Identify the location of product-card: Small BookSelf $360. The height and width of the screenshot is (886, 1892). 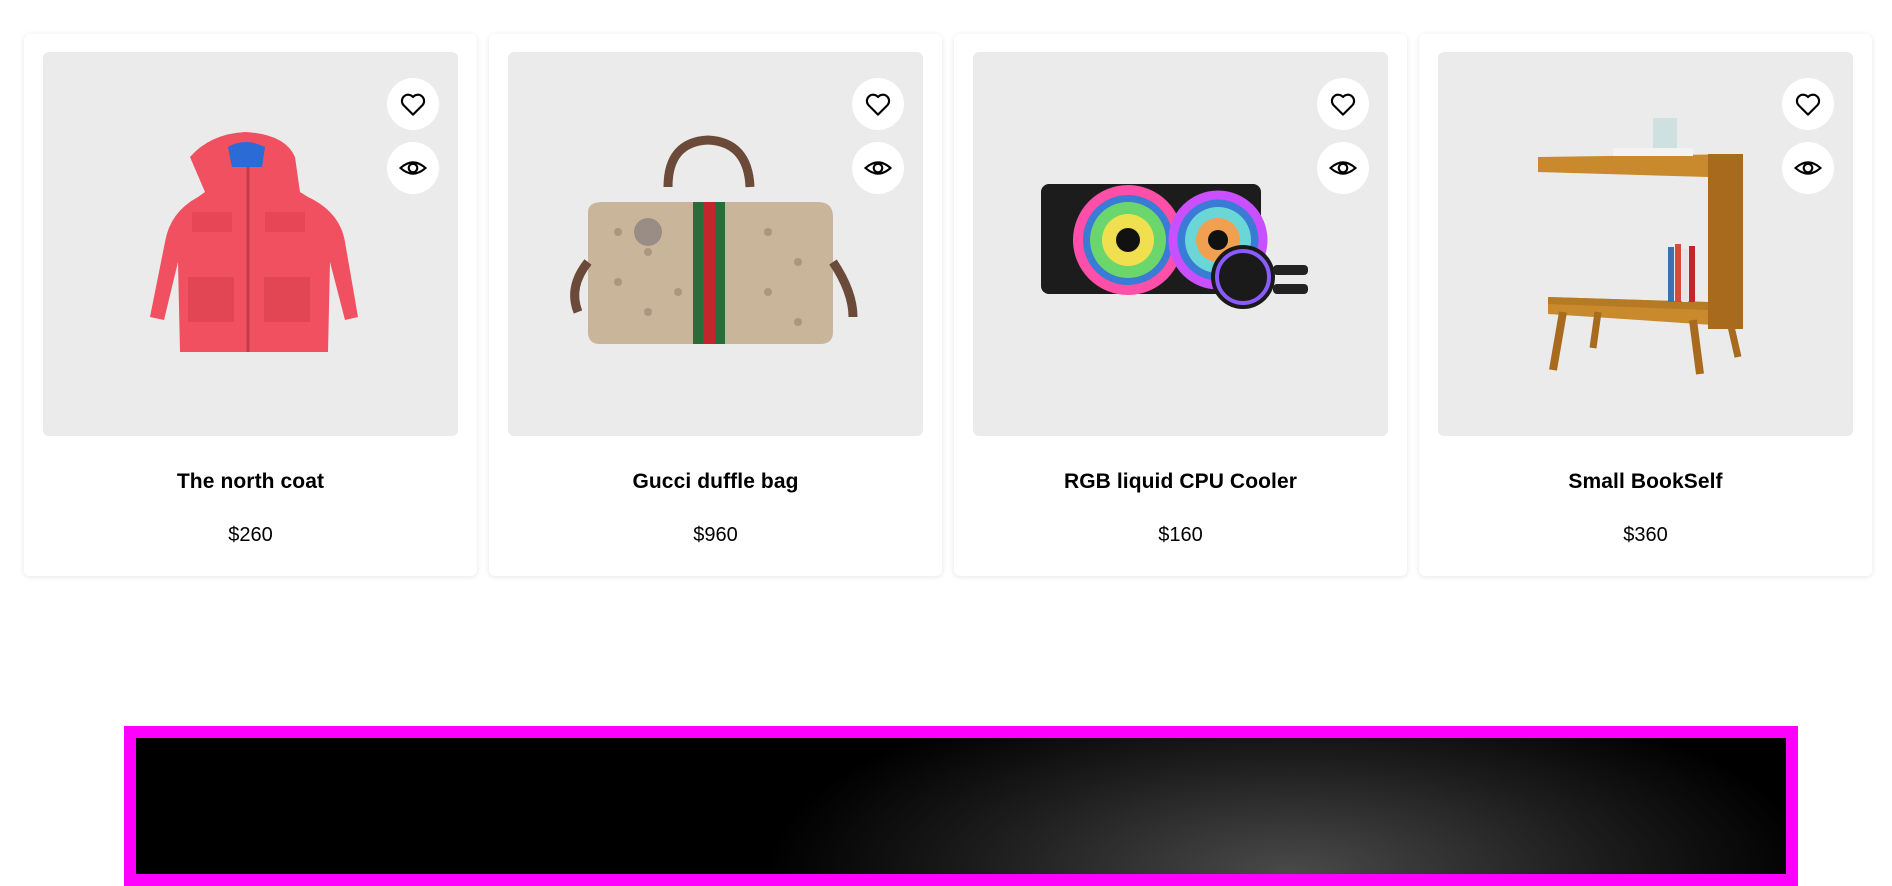
(1645, 305).